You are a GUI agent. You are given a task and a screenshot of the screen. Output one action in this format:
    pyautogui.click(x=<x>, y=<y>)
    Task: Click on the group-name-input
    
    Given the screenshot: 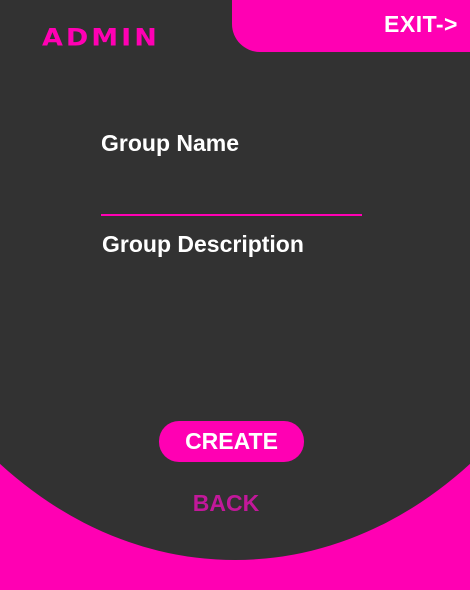 What is the action you would take?
    pyautogui.click(x=231, y=193)
    